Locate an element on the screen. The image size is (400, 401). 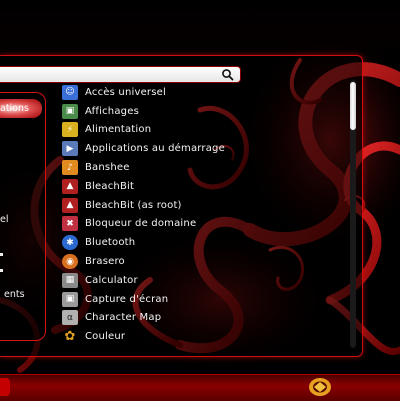
character-map-icon: α is located at coordinates (70, 318).